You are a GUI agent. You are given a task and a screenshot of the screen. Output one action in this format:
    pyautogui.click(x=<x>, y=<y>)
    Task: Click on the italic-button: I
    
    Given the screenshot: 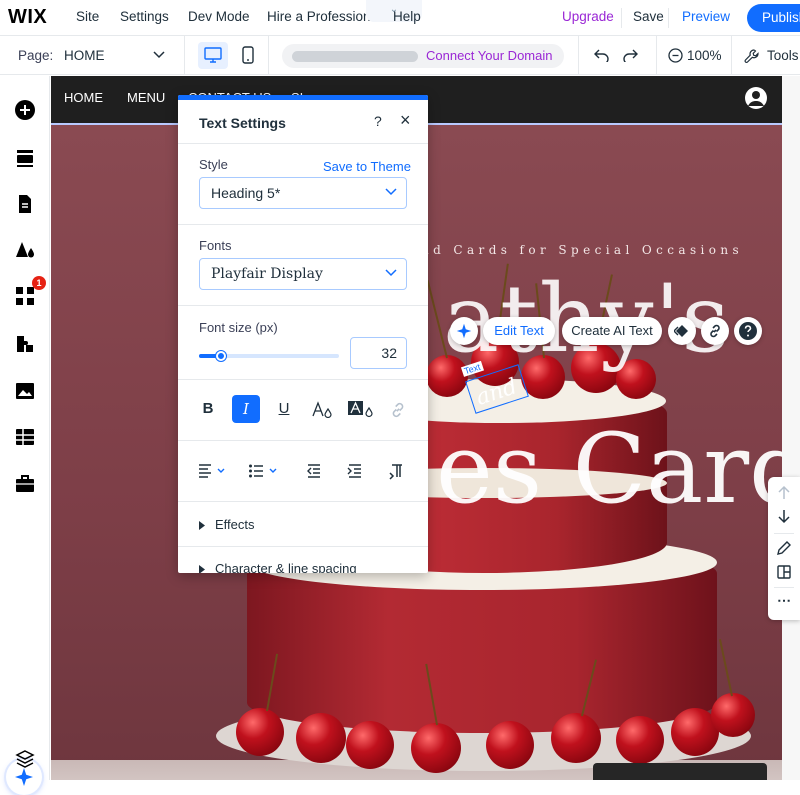 What is the action you would take?
    pyautogui.click(x=246, y=409)
    